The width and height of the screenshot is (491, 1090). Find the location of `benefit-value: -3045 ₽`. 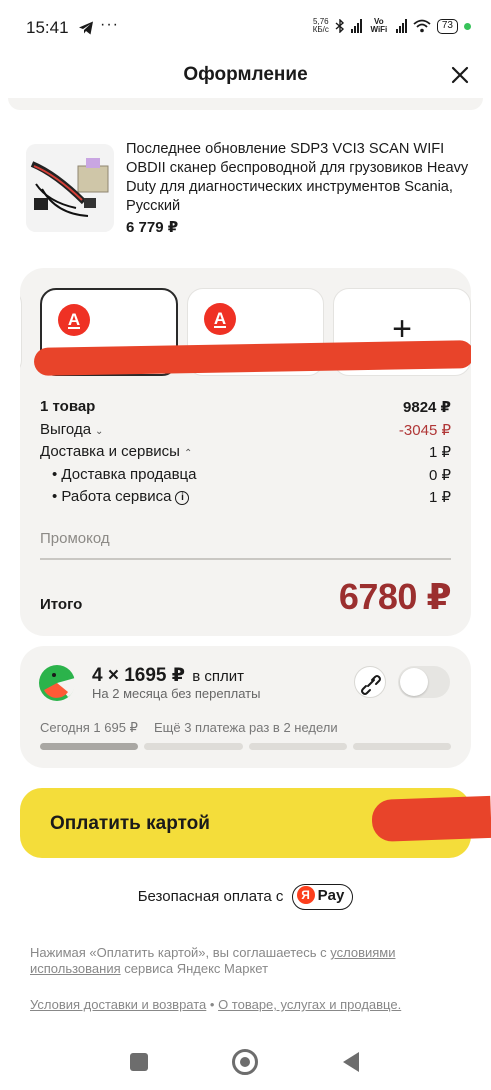

benefit-value: -3045 ₽ is located at coordinates (424, 430).